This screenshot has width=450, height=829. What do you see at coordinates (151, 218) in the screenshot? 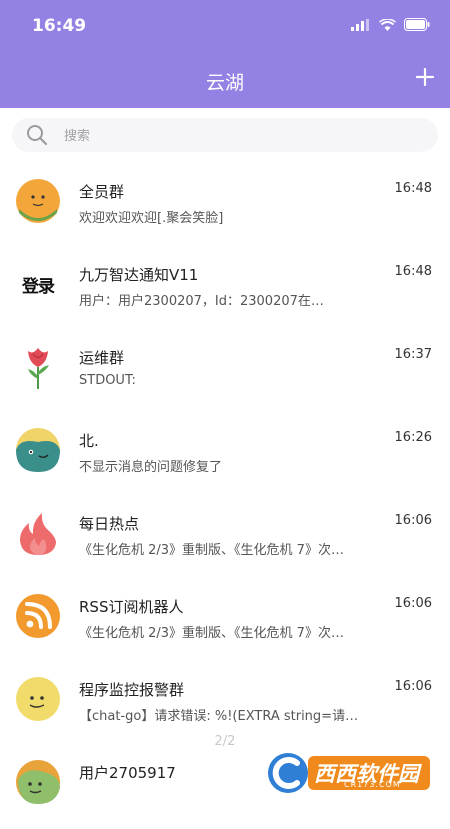
I see `chat-preview: 欢迎欢迎欢迎[.聚会笑脸]` at bounding box center [151, 218].